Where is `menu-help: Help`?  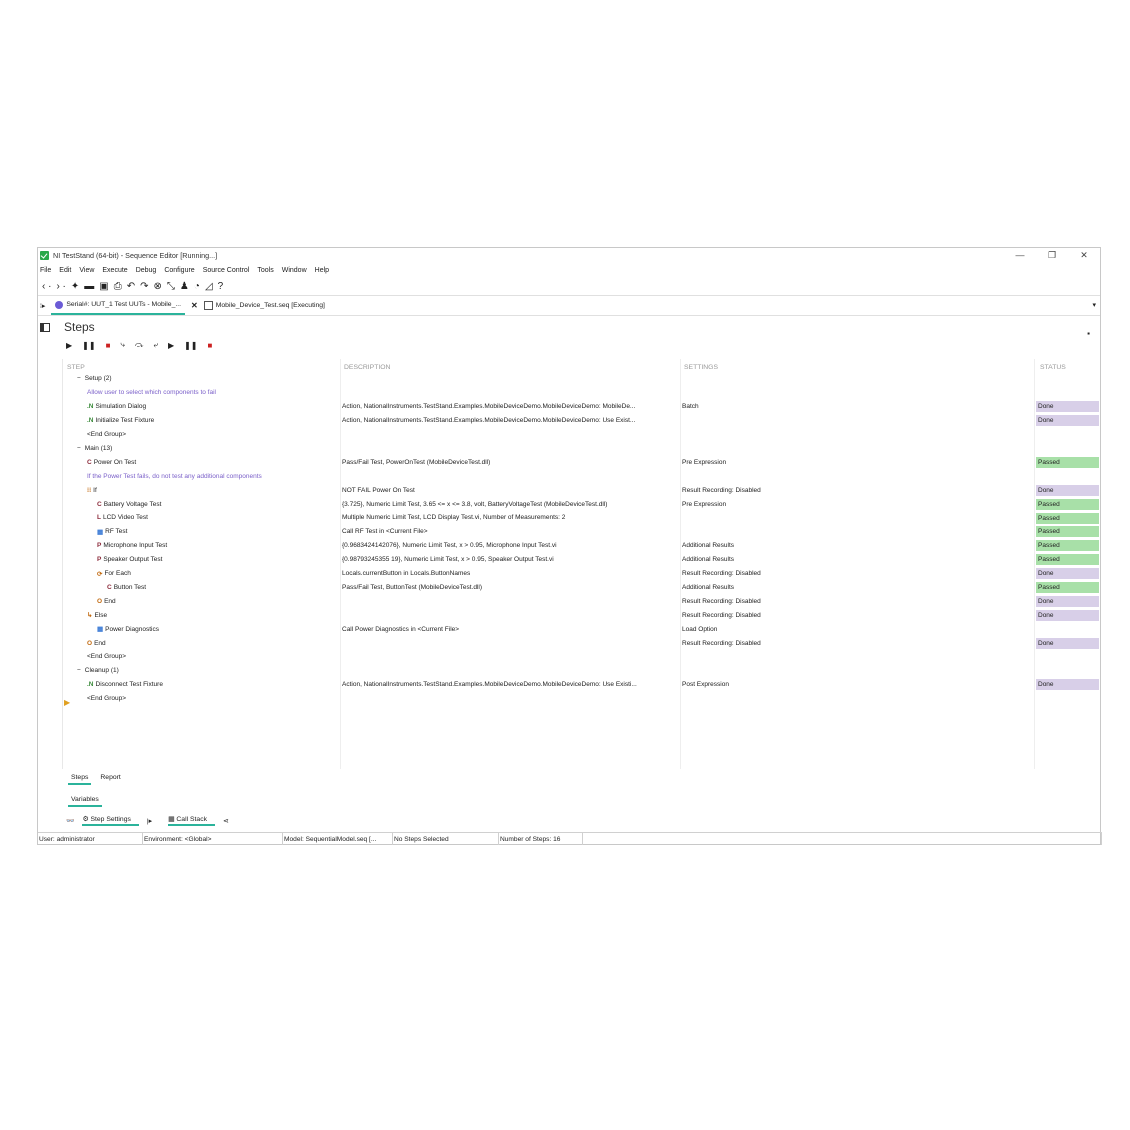 menu-help: Help is located at coordinates (322, 270).